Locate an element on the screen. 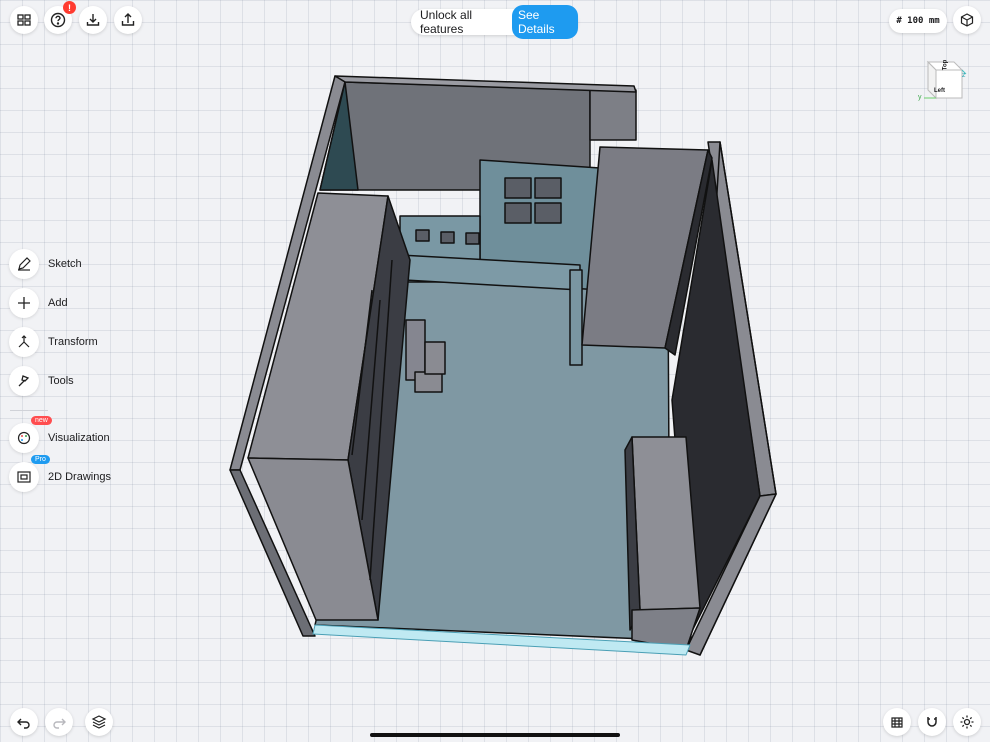  tool-transform: Transform is located at coordinates (53, 342).